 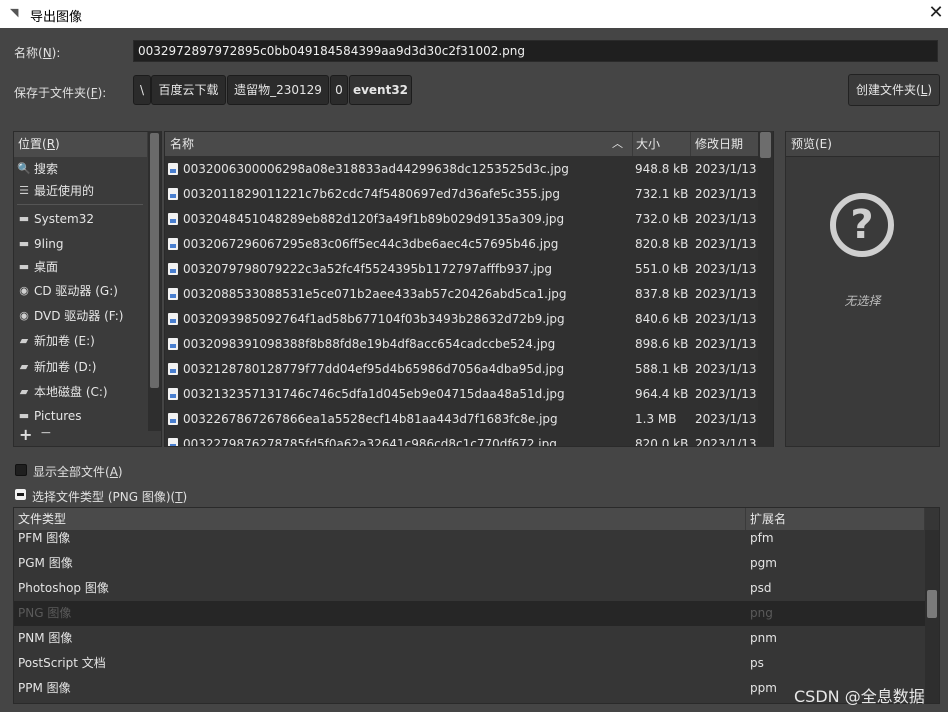 I want to click on place-item-dvd-drive: ◉ DVD 驱动器 (F:), so click(x=80, y=316).